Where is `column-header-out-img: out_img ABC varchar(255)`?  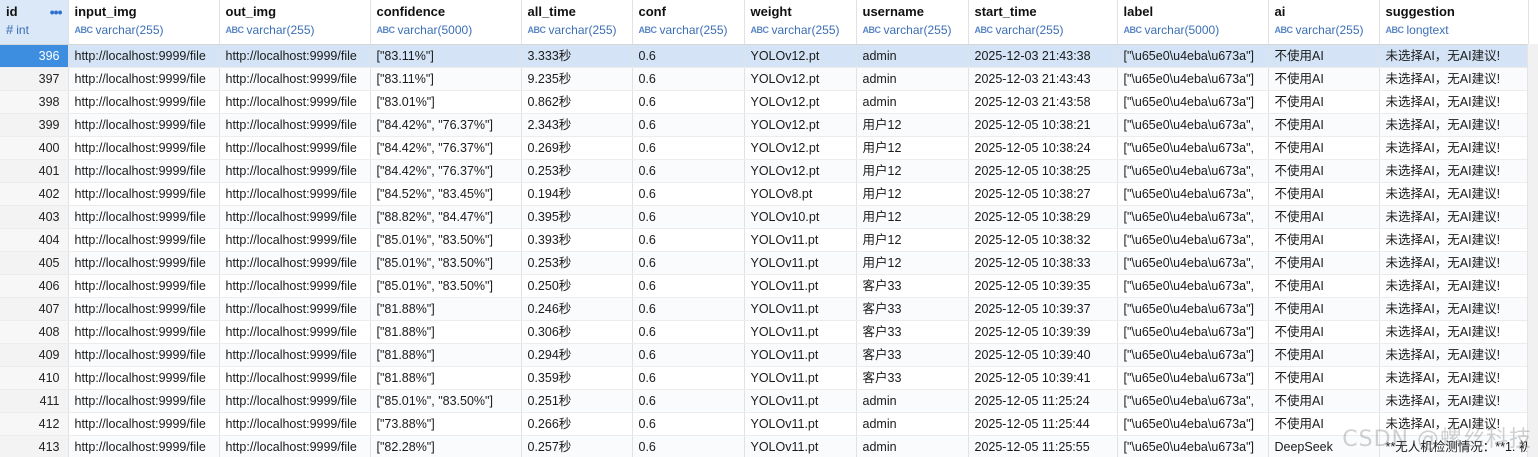
column-header-out-img: out_img ABC varchar(255) is located at coordinates (295, 22).